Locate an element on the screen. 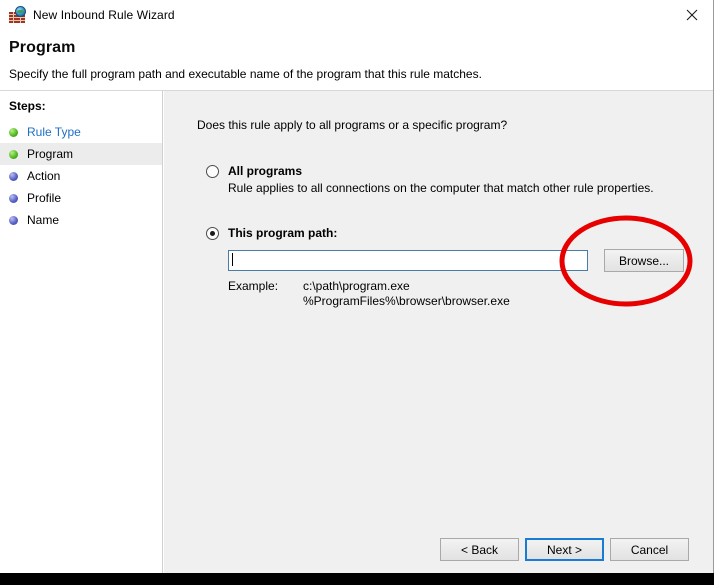 The image size is (714, 585). sidebar-item-name: Name is located at coordinates (81, 220).